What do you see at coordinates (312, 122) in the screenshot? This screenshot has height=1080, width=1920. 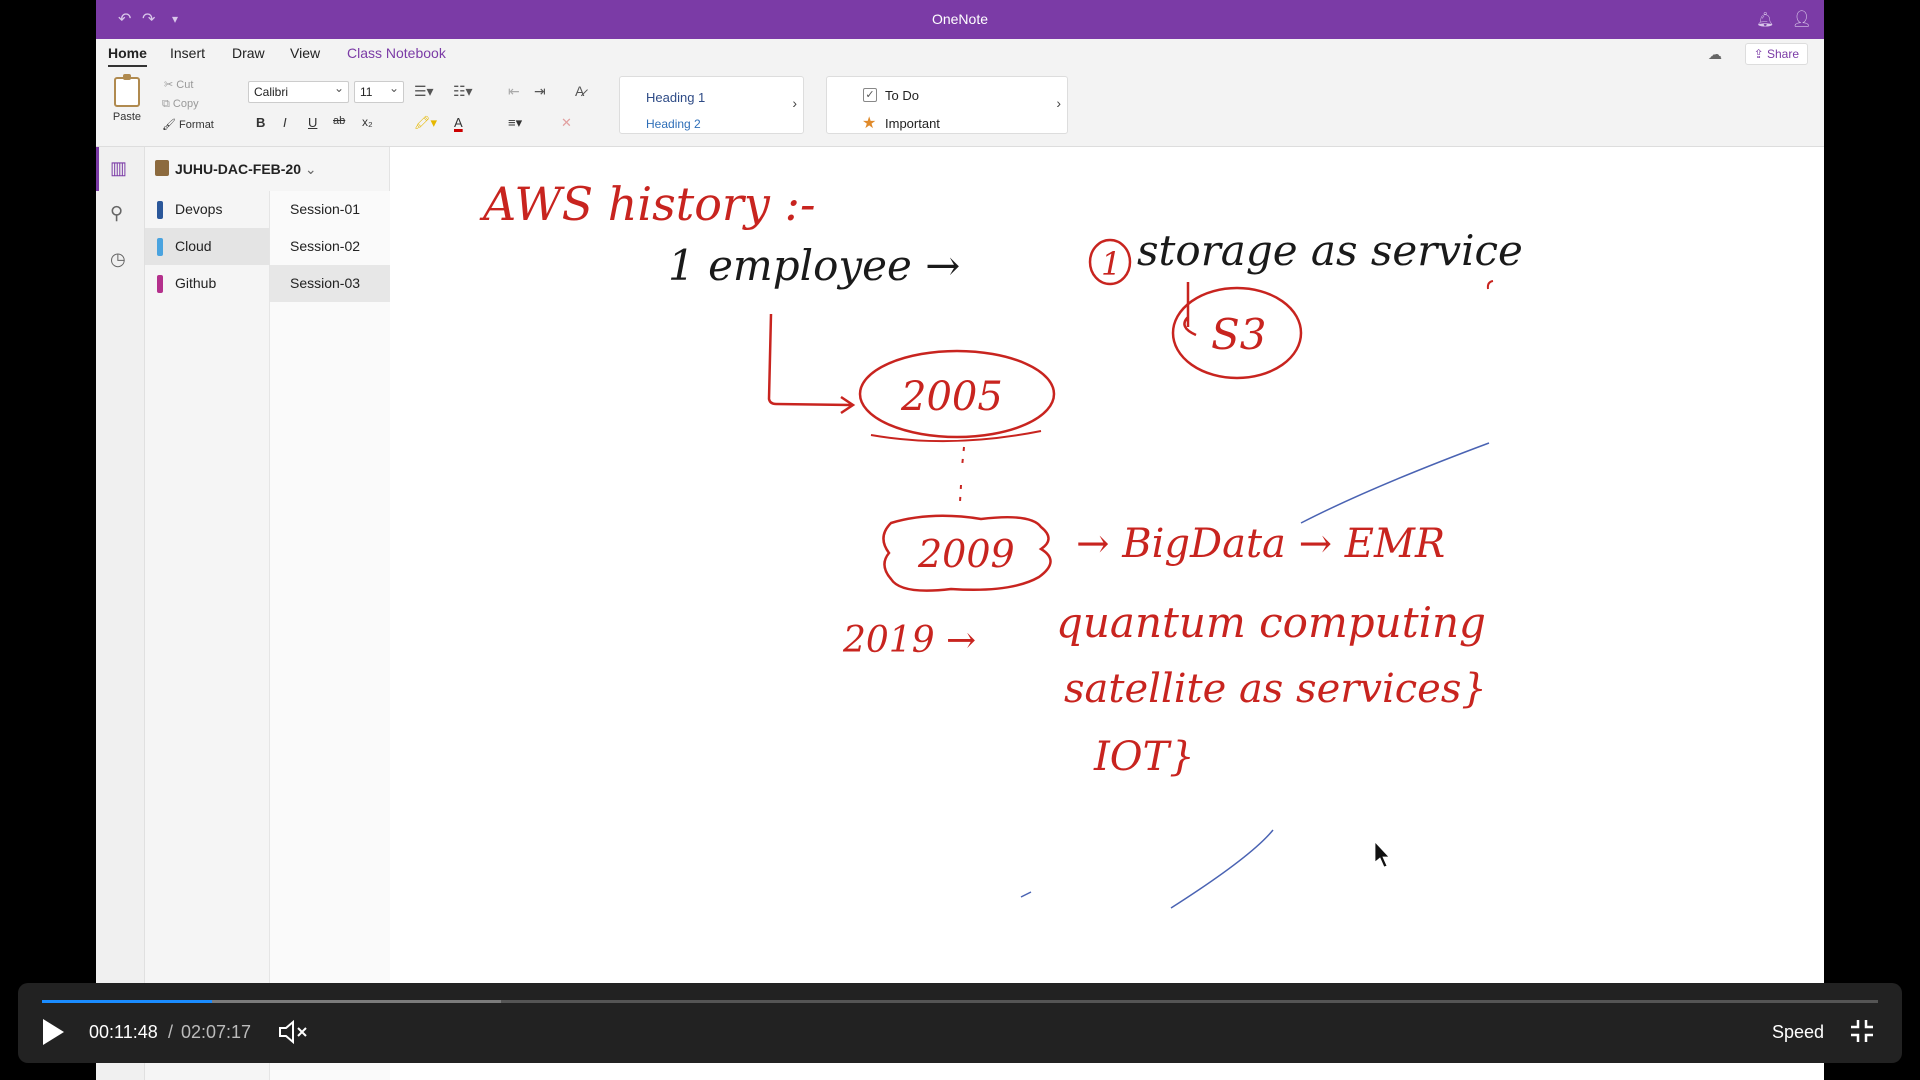 I see `underline-button: U` at bounding box center [312, 122].